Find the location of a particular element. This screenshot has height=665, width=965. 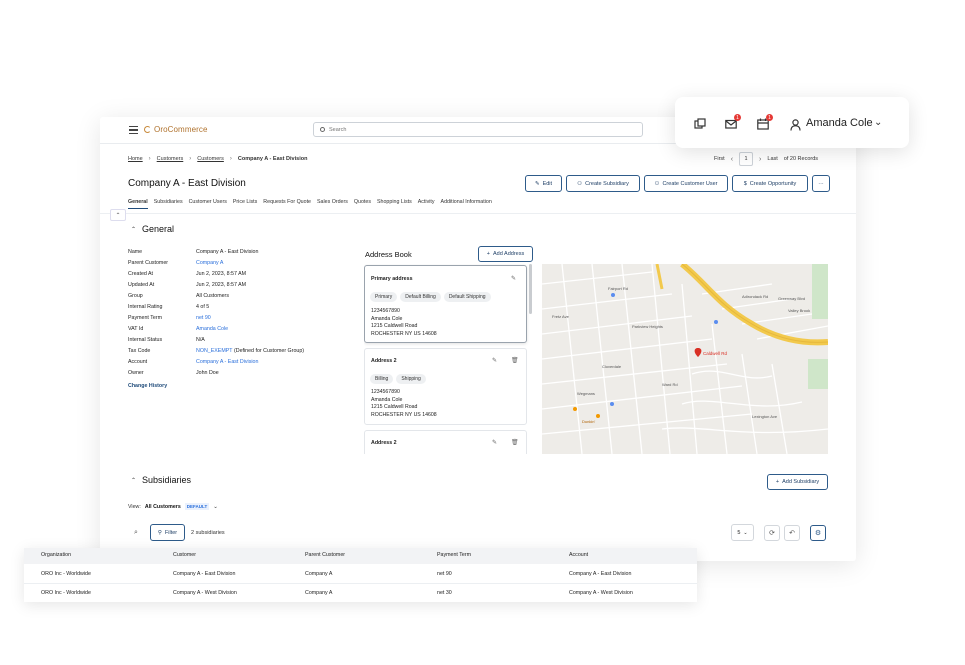

tab-price-lists: Price Lists is located at coordinates (245, 204).